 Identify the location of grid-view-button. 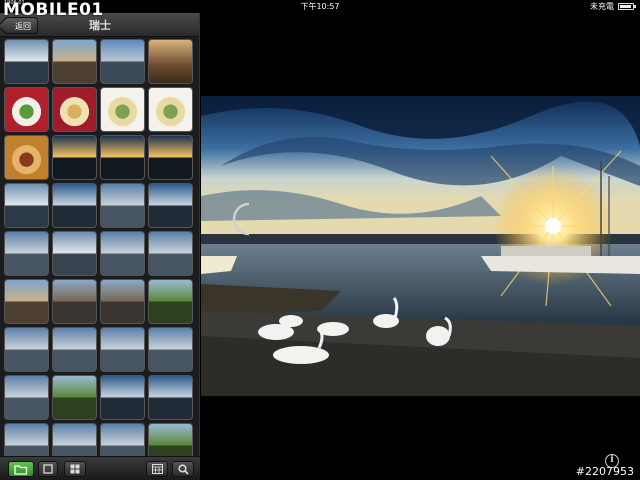
(75, 469).